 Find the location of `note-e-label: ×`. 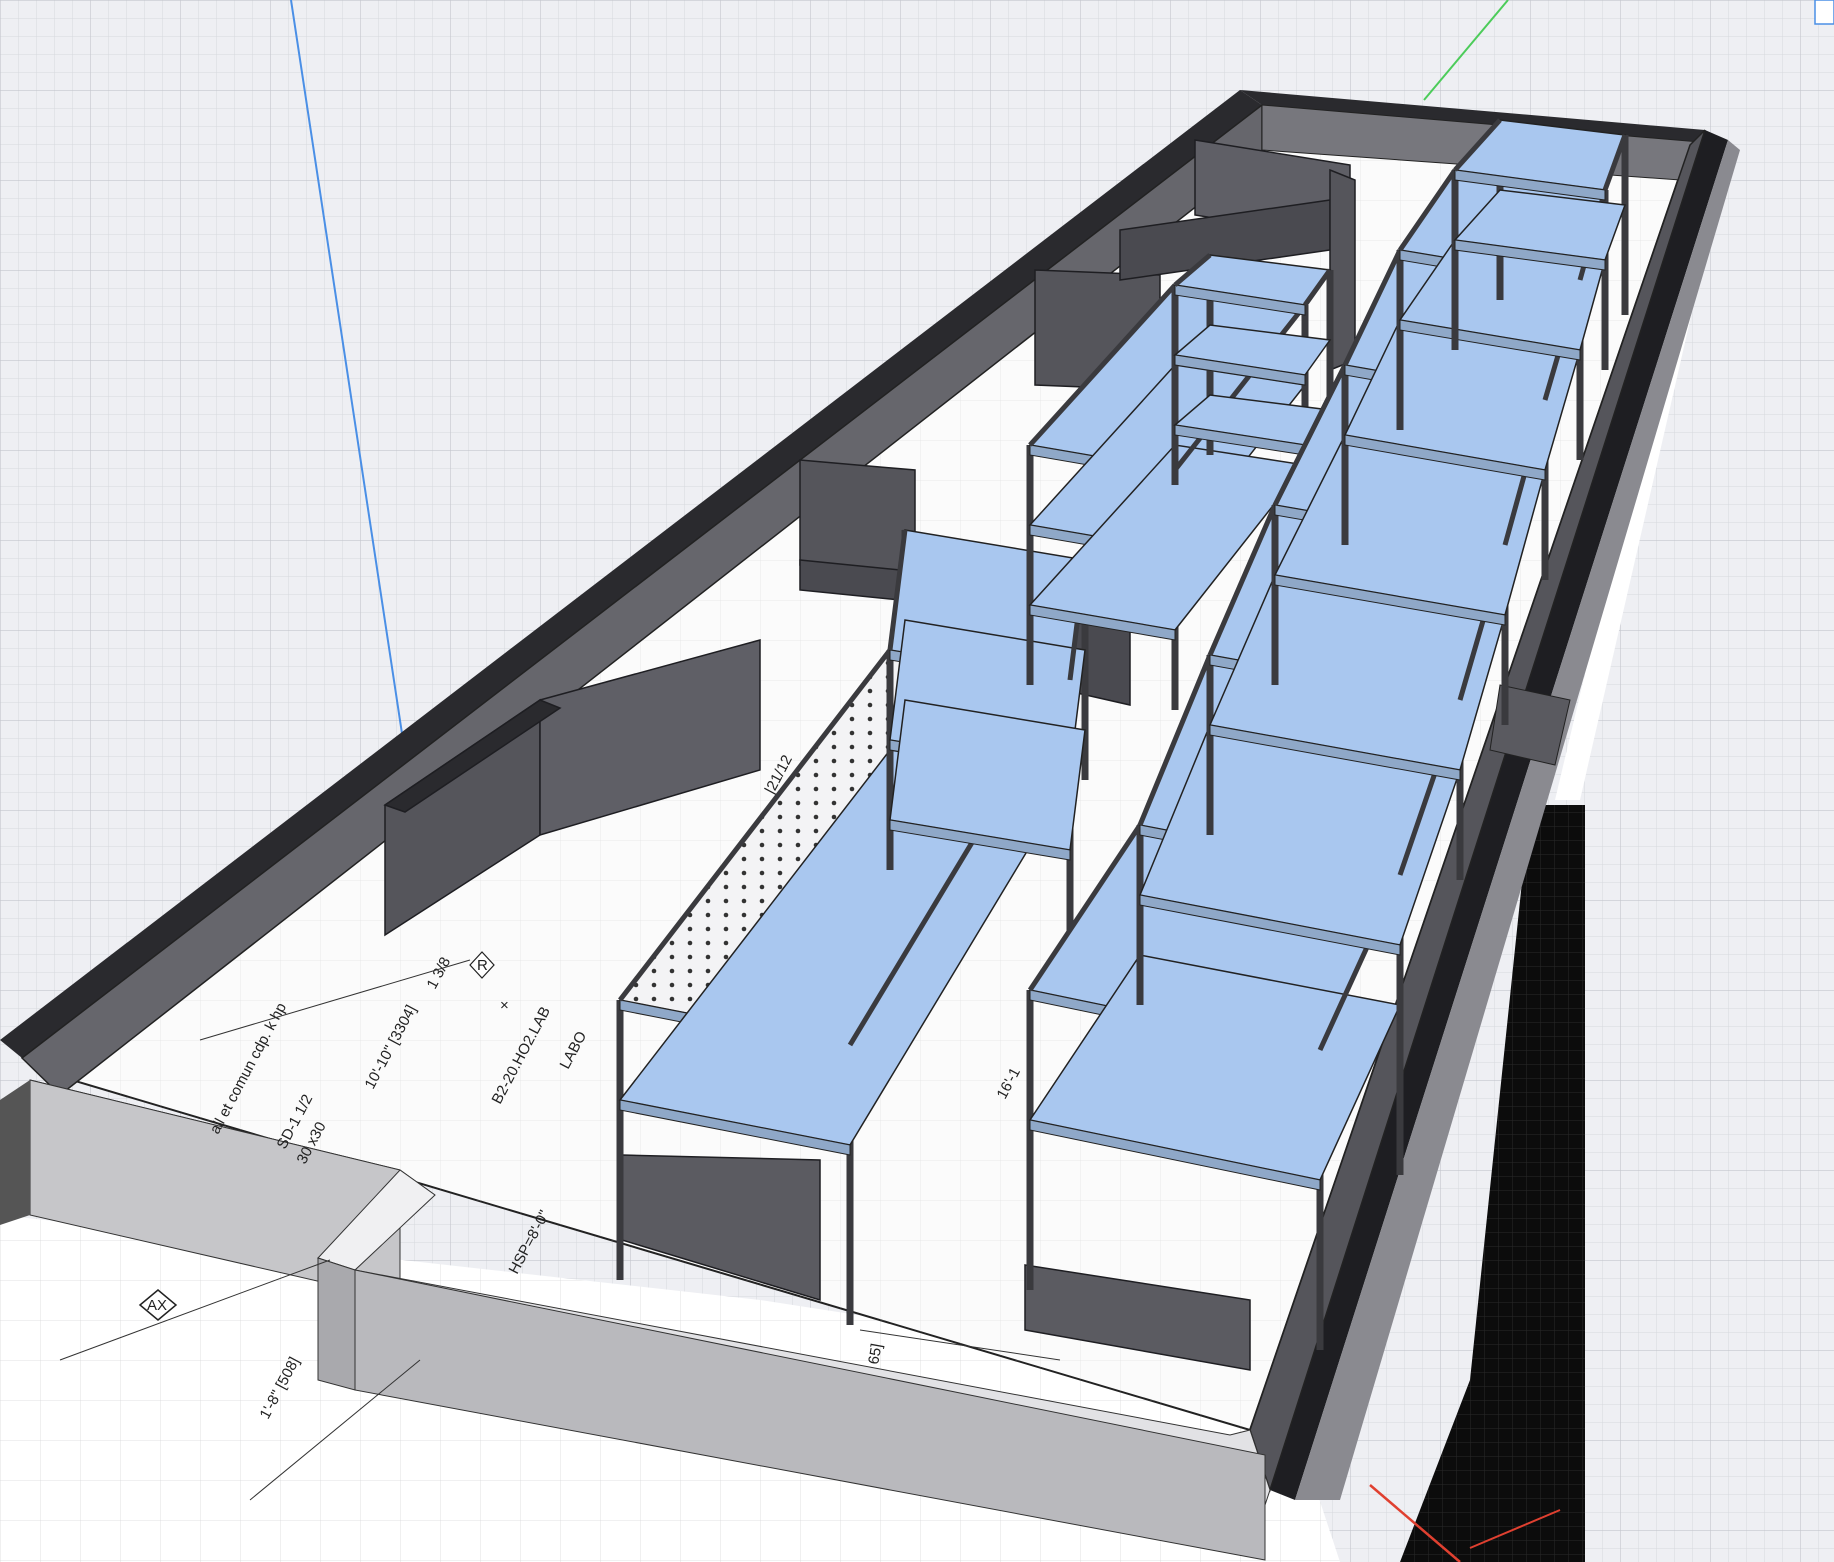

note-e-label: × is located at coordinates (504, 1005).